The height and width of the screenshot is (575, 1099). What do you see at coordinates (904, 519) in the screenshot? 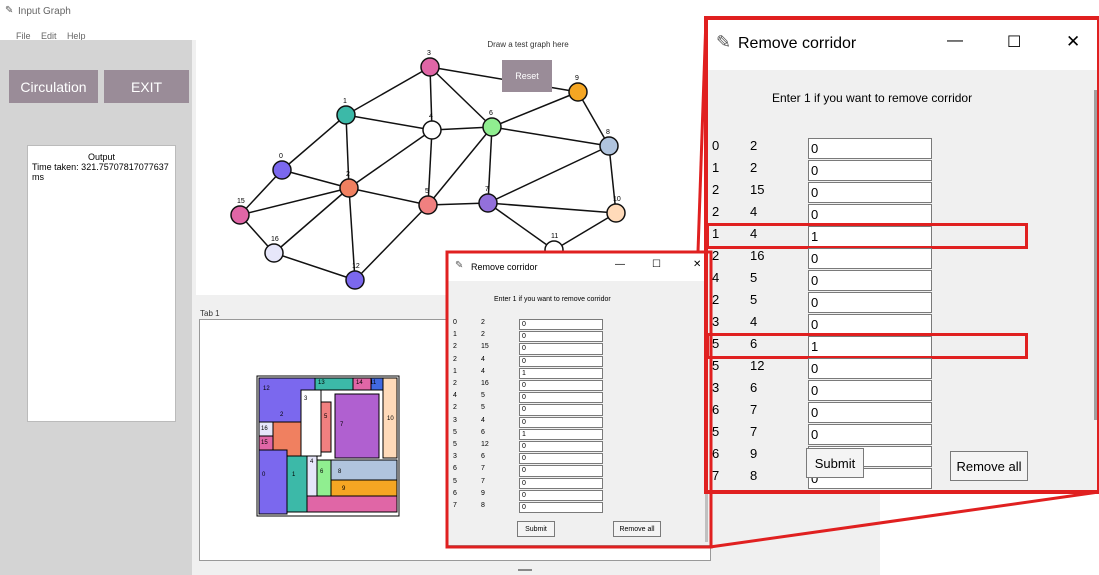
I see `callout-line-bottom` at bounding box center [904, 519].